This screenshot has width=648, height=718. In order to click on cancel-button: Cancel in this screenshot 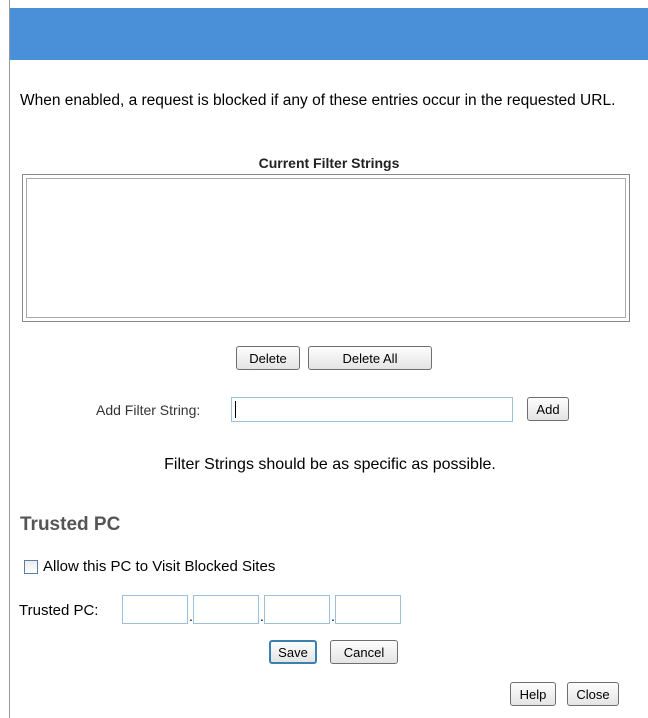, I will do `click(364, 652)`.